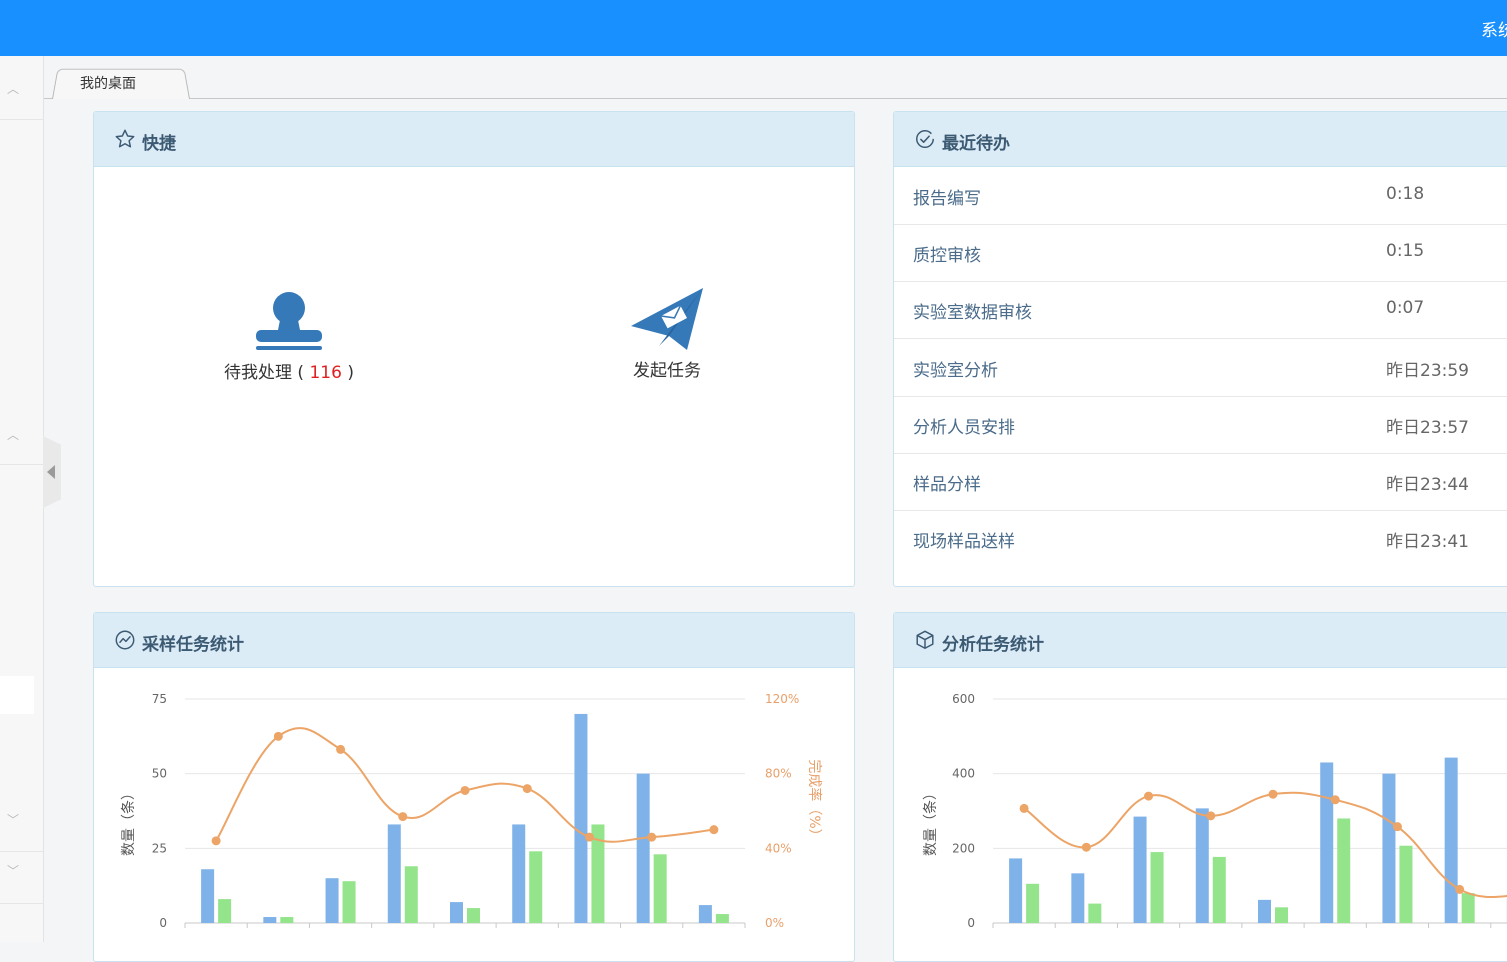  I want to click on todo-name: 质控审核, so click(947, 253).